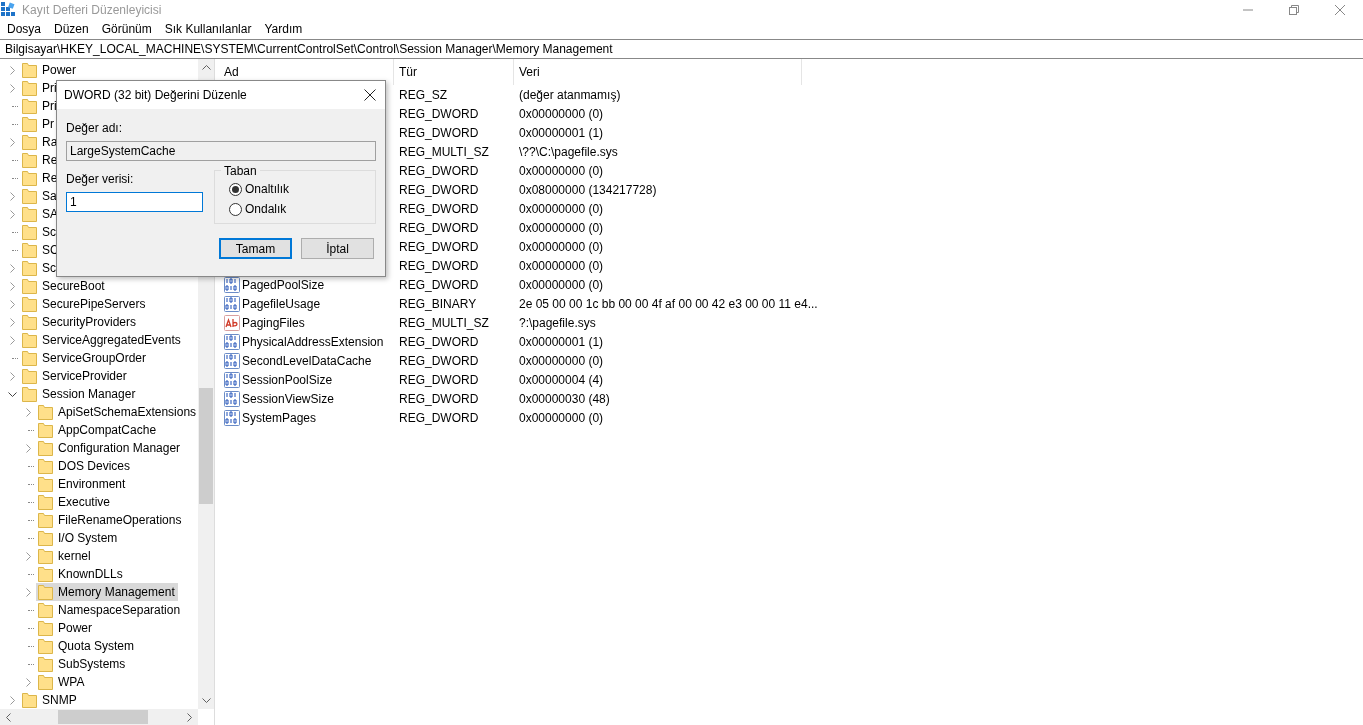 This screenshot has width=1363, height=725. Describe the element at coordinates (62, 682) in the screenshot. I see `tree-item: WPA` at that location.